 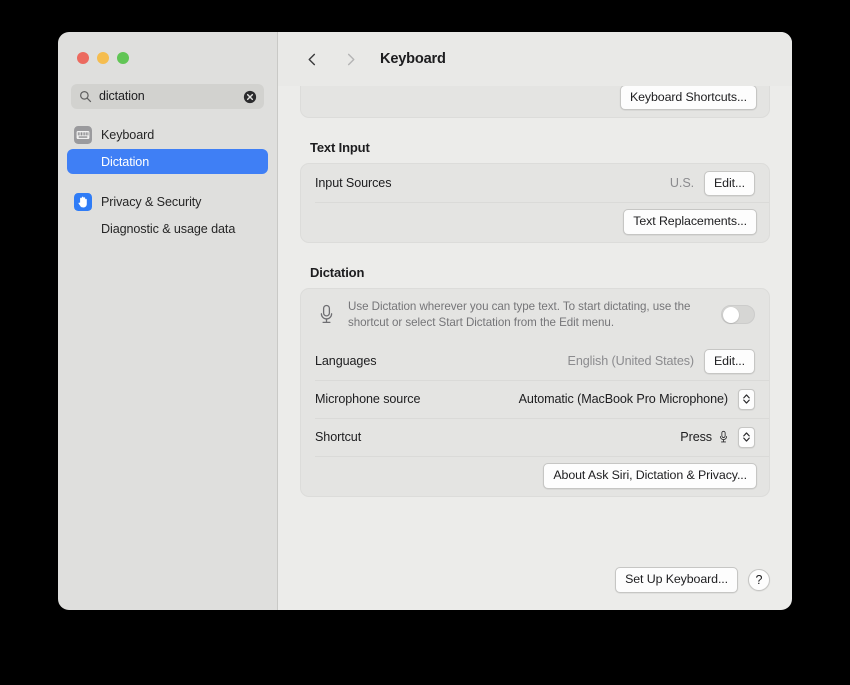 I want to click on dictation-toggle, so click(x=738, y=315).